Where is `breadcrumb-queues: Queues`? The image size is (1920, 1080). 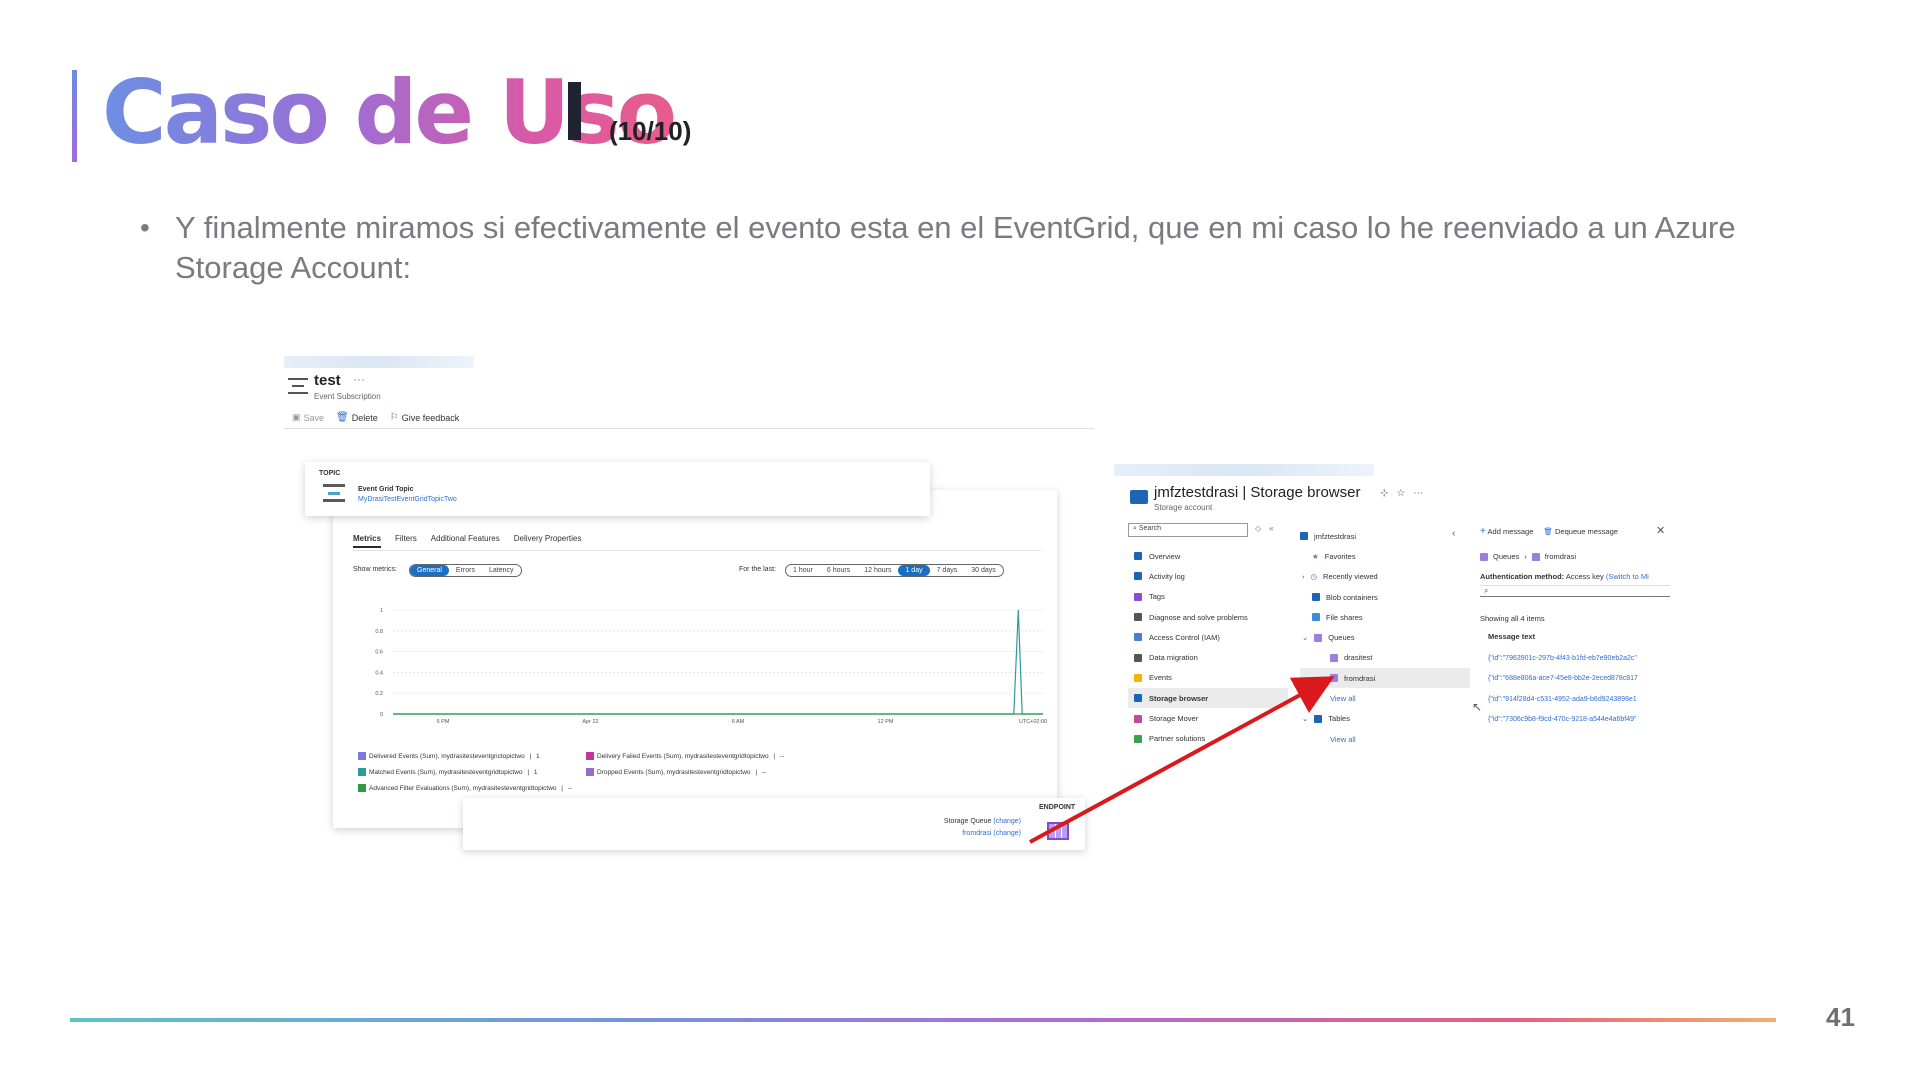 breadcrumb-queues: Queues is located at coordinates (1506, 556).